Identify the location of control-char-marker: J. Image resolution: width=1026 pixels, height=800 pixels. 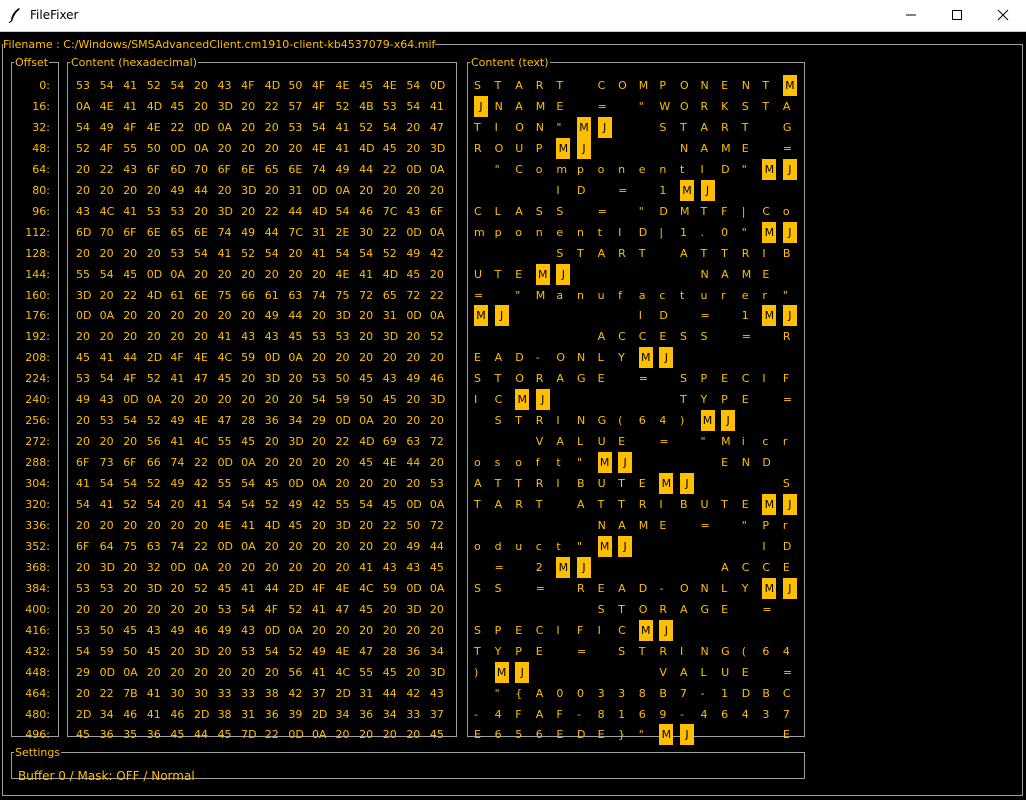
(686, 484).